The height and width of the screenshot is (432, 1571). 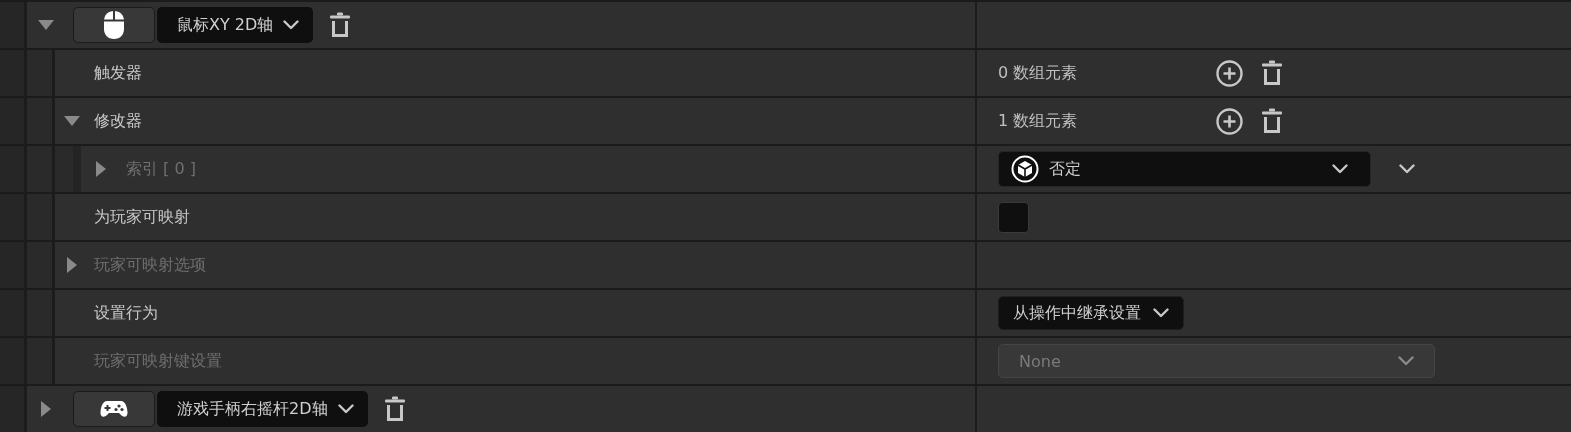 What do you see at coordinates (118, 73) in the screenshot?
I see `property-label: 触发器` at bounding box center [118, 73].